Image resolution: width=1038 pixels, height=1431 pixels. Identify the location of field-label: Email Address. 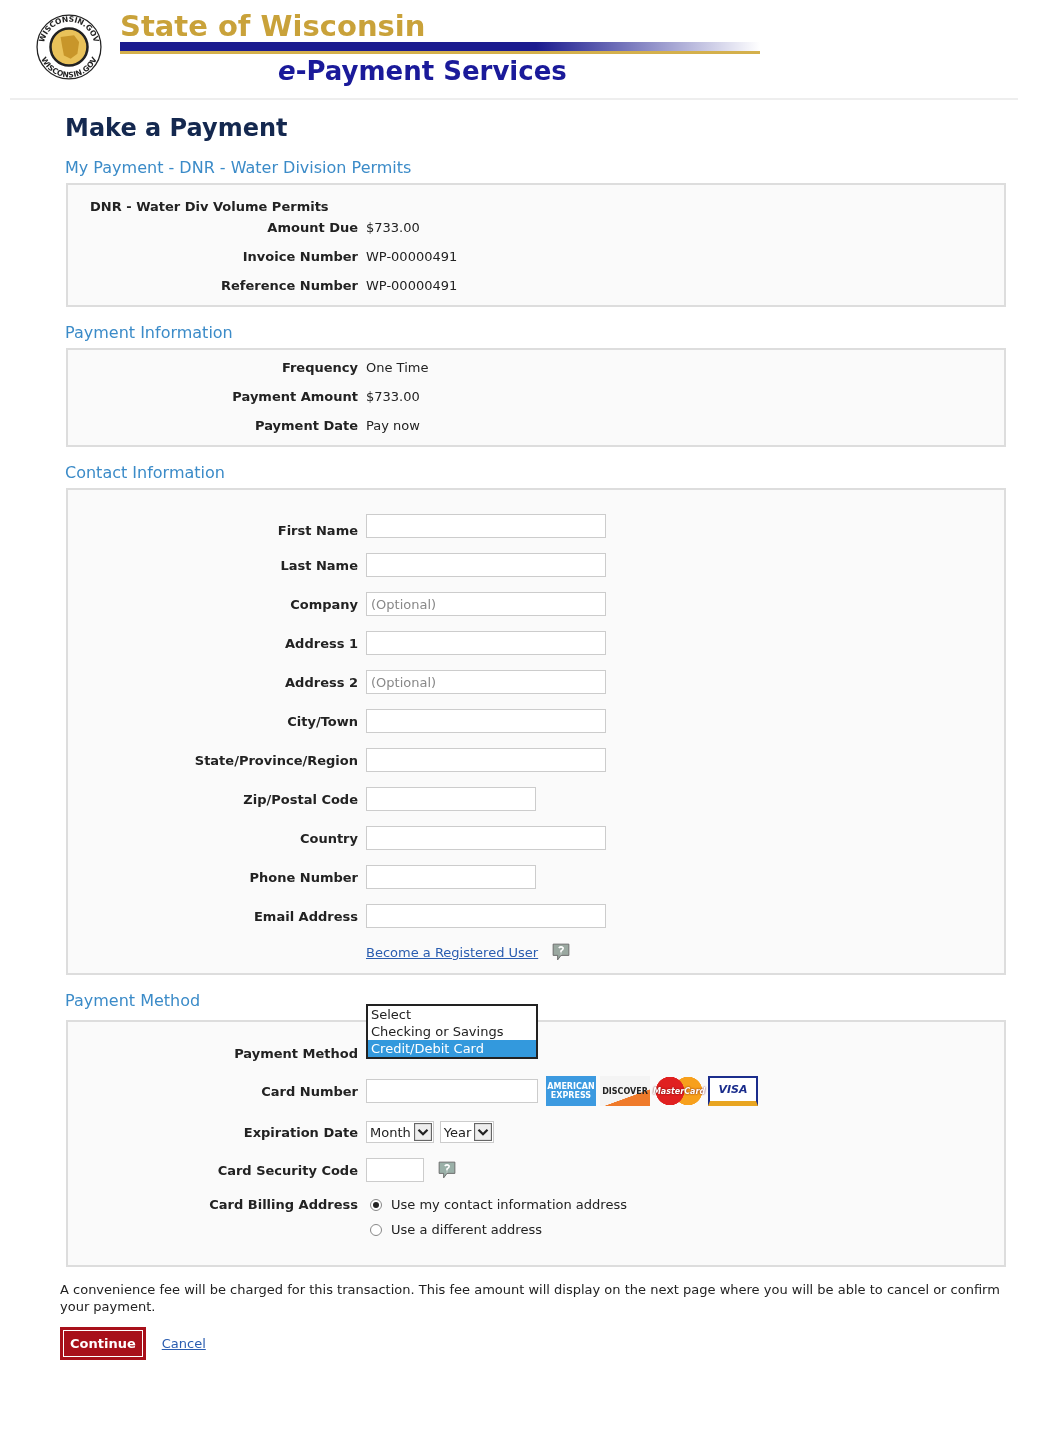
(306, 916).